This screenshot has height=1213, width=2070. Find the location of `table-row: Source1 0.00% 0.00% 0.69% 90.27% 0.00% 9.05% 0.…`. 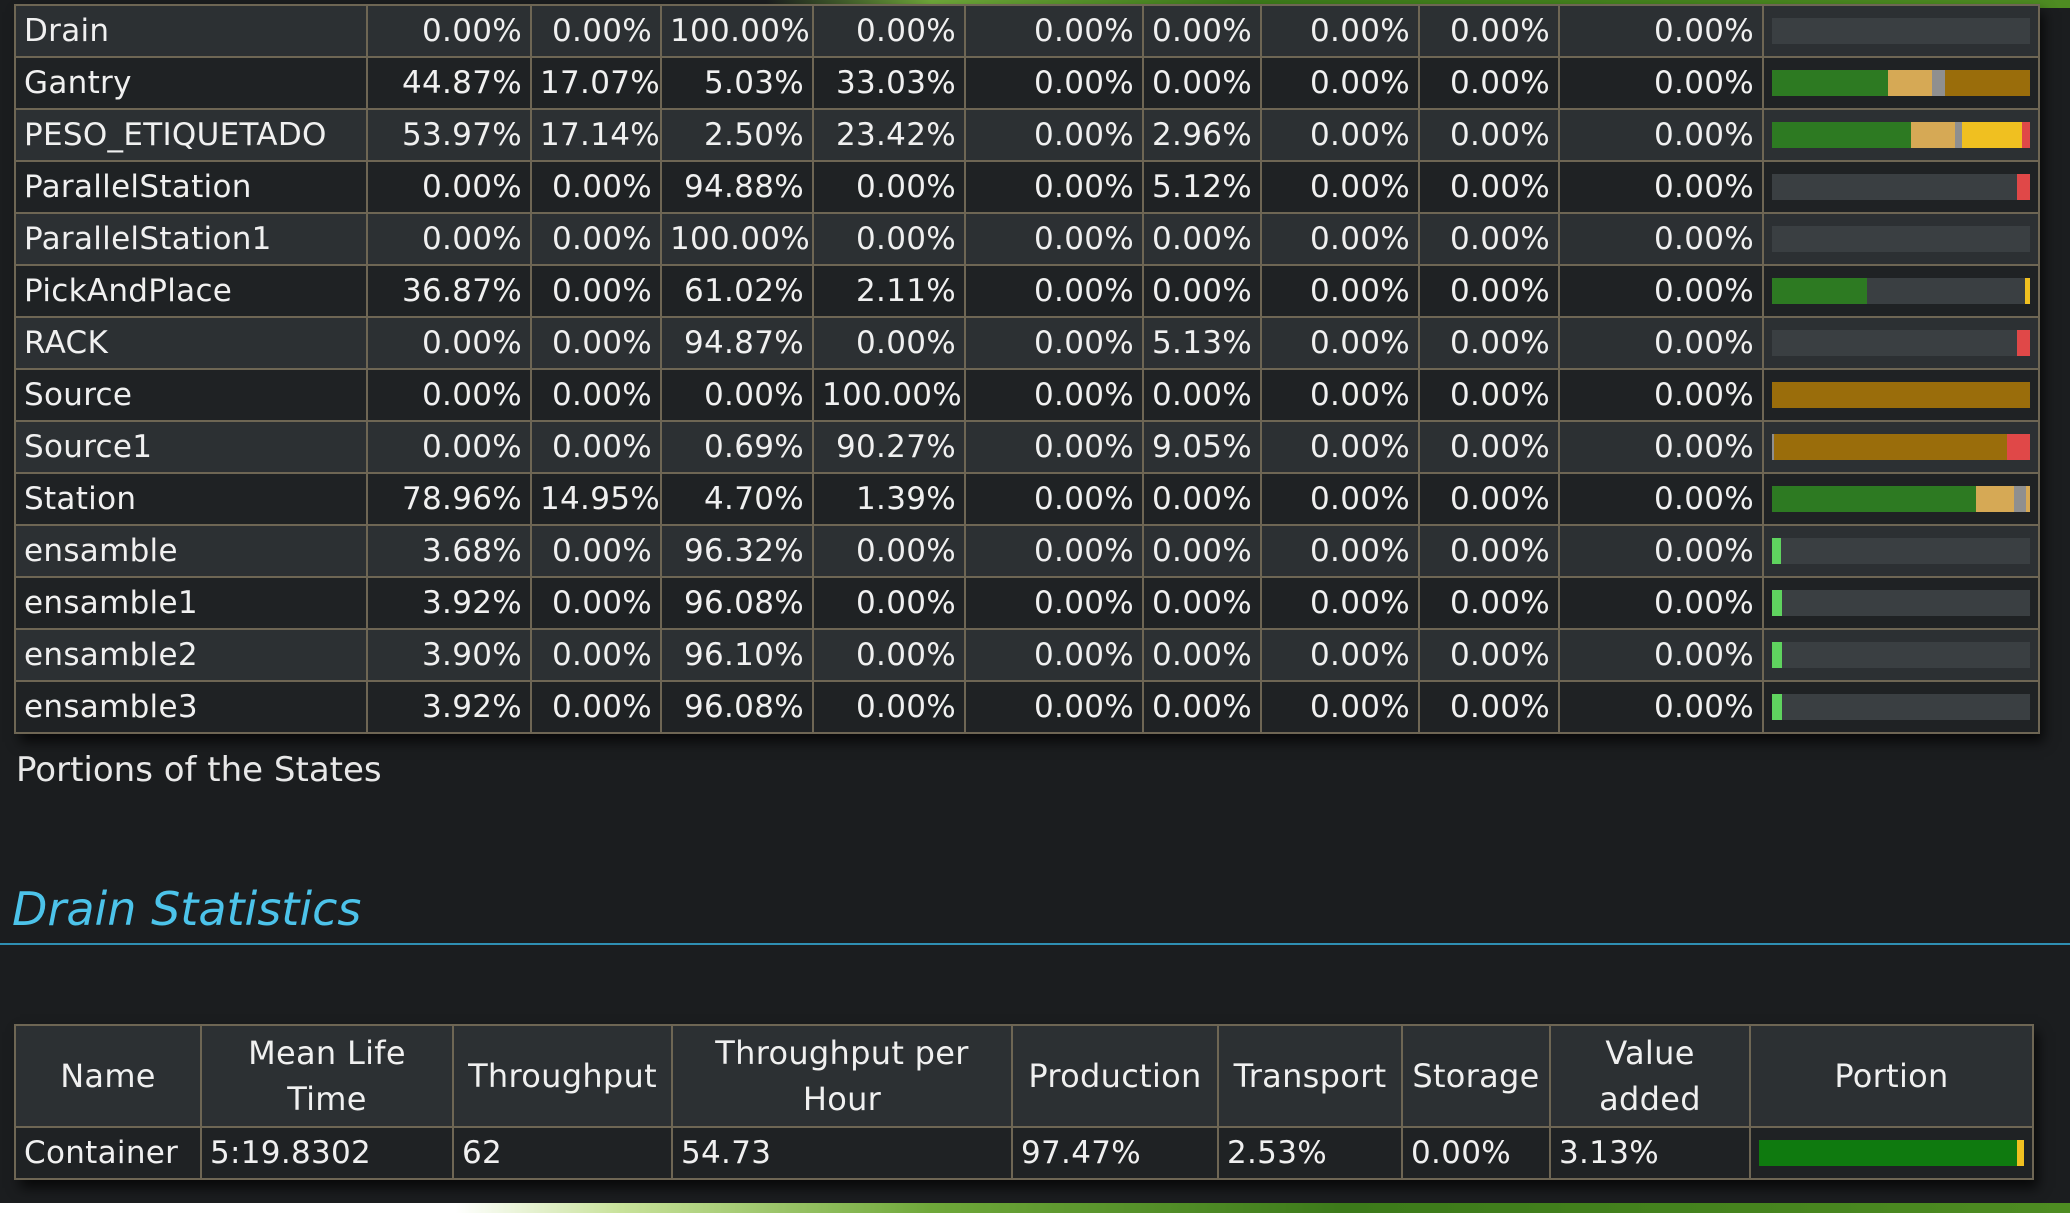

table-row: Source1 0.00% 0.00% 0.69% 90.27% 0.00% 9.05% 0.… is located at coordinates (1027, 447).